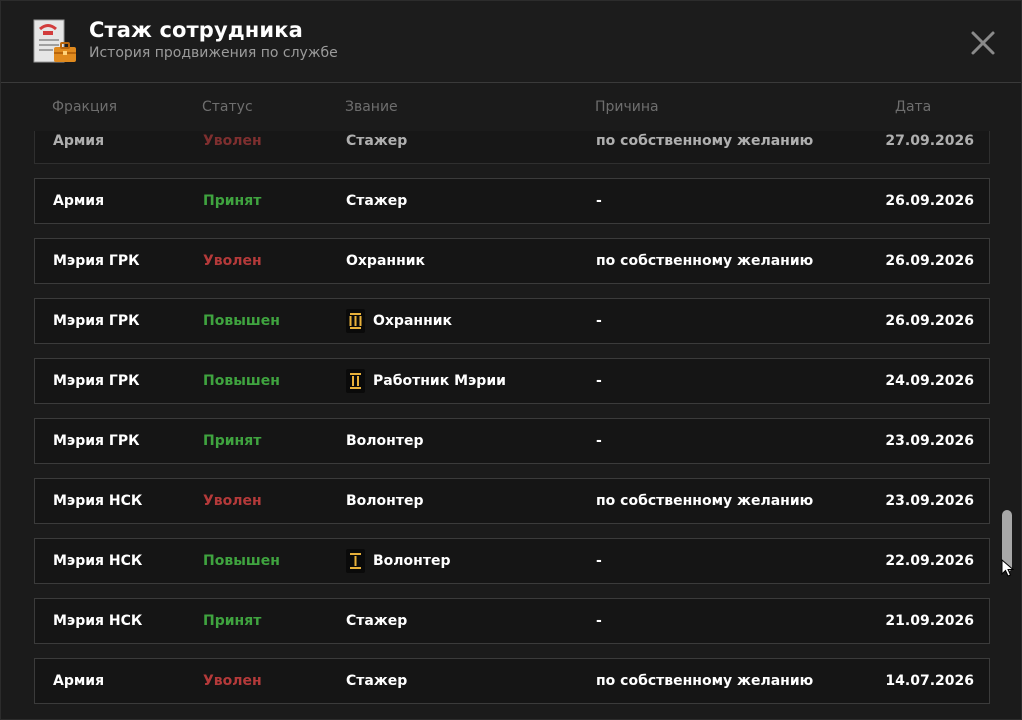  I want to click on table-row: Мэрия НСК Принят Стажер - 21.09.2026, so click(512, 621).